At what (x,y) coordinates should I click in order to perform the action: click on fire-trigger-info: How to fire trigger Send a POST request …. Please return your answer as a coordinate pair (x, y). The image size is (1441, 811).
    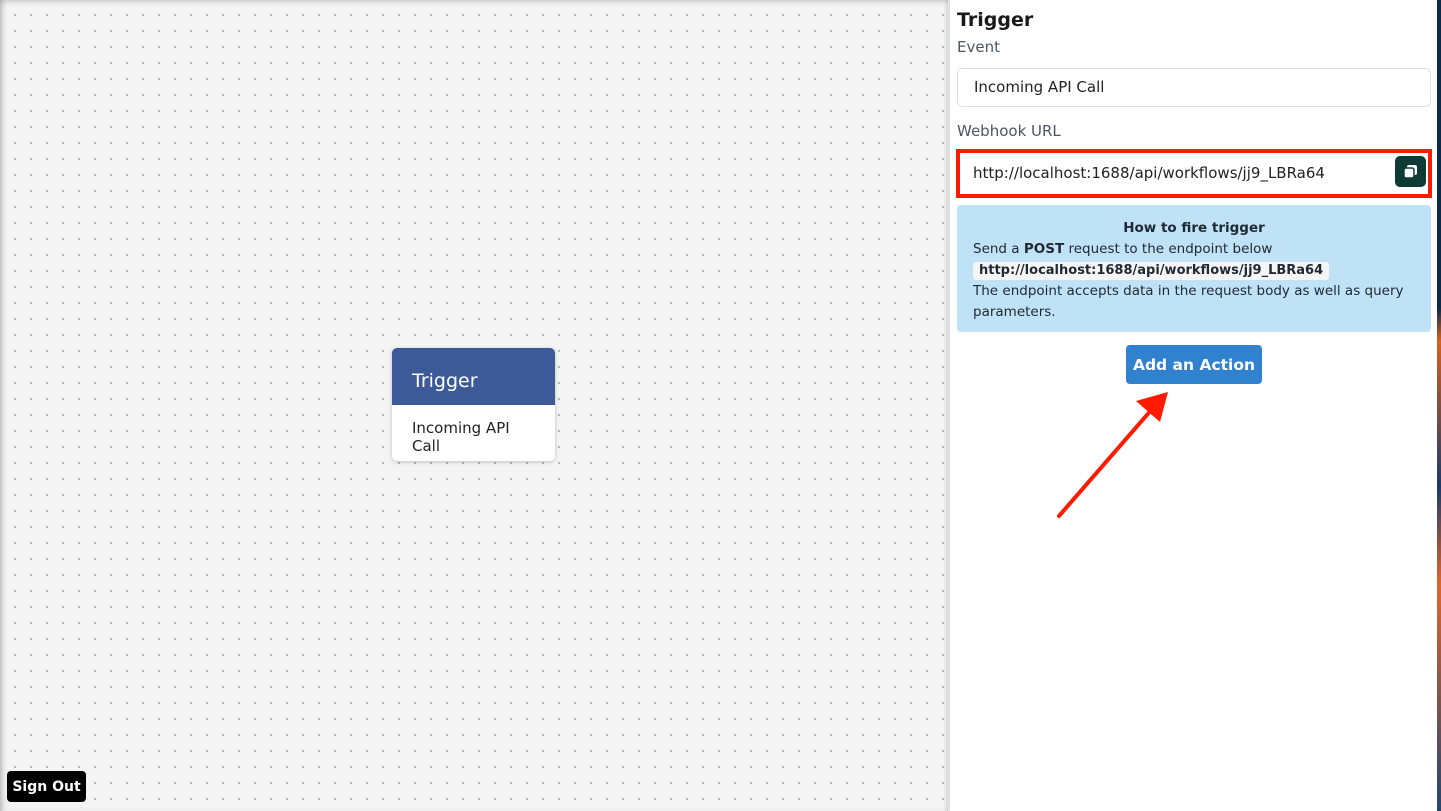
    Looking at the image, I should click on (1194, 268).